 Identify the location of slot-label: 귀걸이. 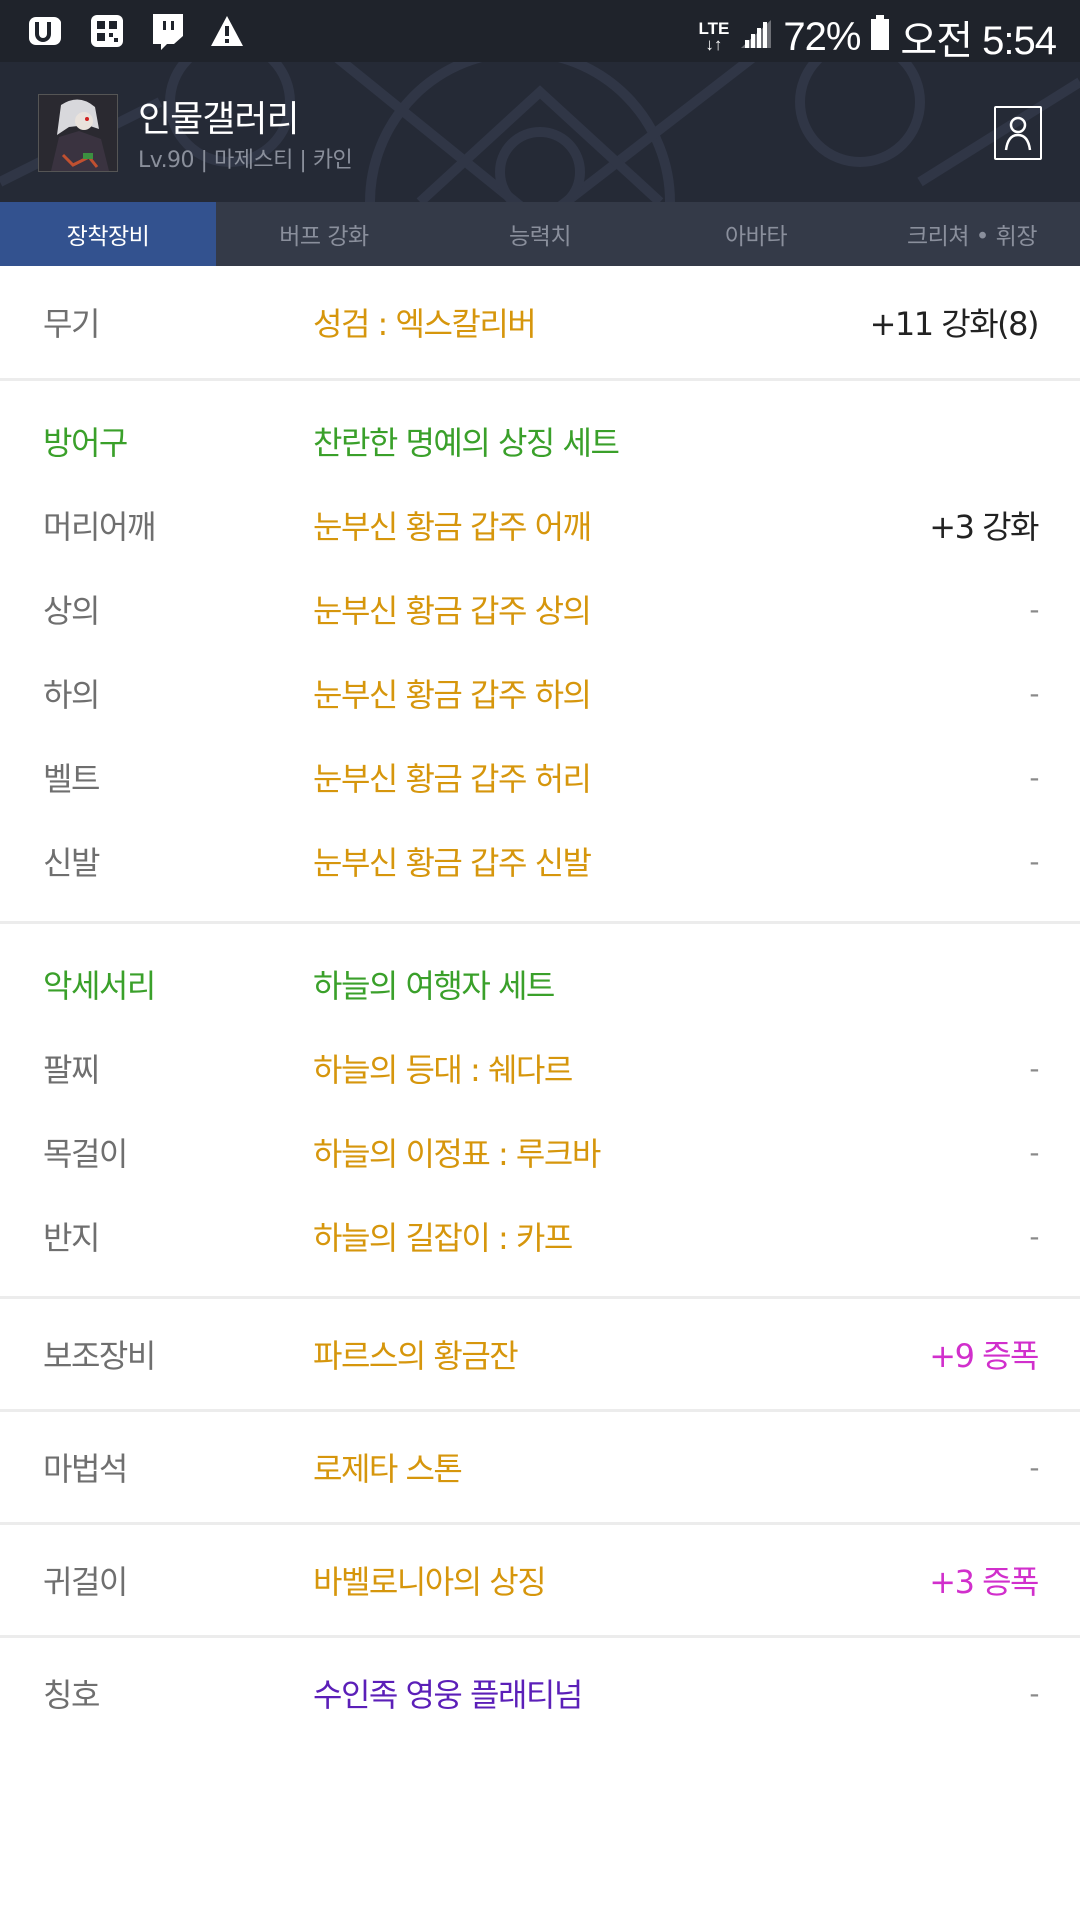
(85, 1582).